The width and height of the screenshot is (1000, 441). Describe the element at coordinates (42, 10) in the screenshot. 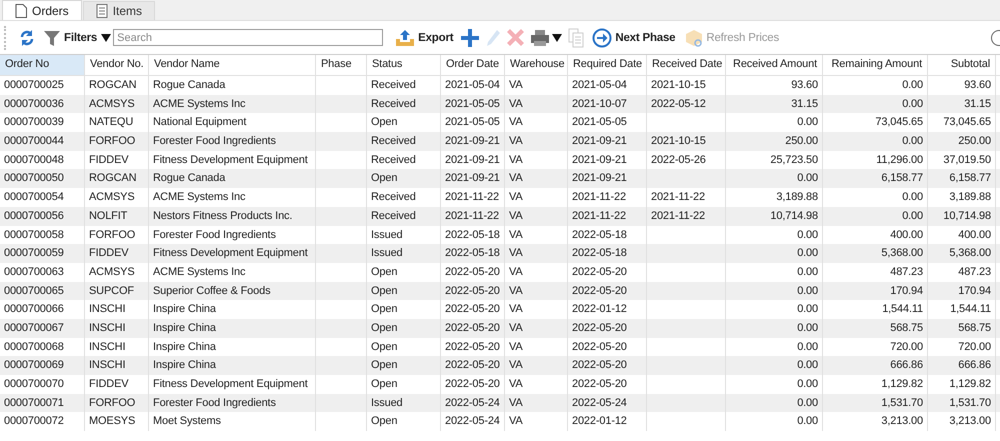

I see `tab: Orders` at that location.